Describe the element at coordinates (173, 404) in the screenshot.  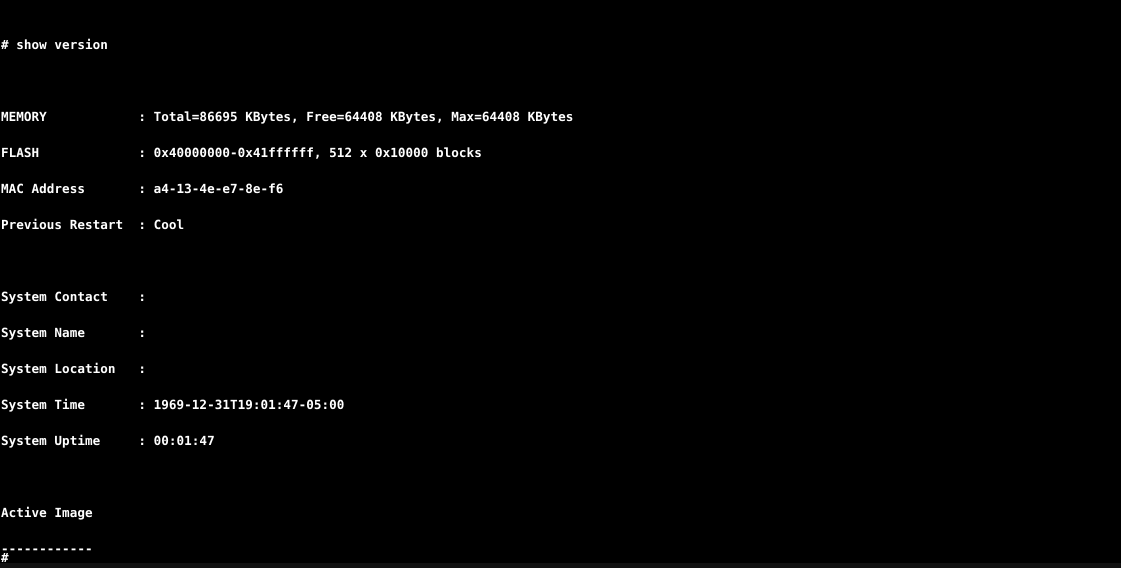
I see `system-time-line: System Time : 1969-12-31T19:01:47-05:00` at that location.